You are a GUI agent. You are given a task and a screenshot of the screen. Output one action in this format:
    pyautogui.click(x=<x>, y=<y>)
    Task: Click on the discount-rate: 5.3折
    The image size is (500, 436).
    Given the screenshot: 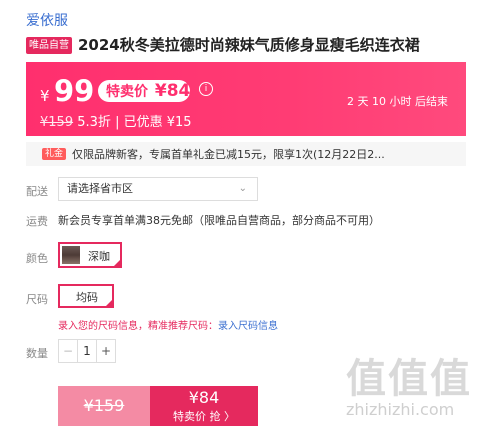 What is the action you would take?
    pyautogui.click(x=94, y=122)
    